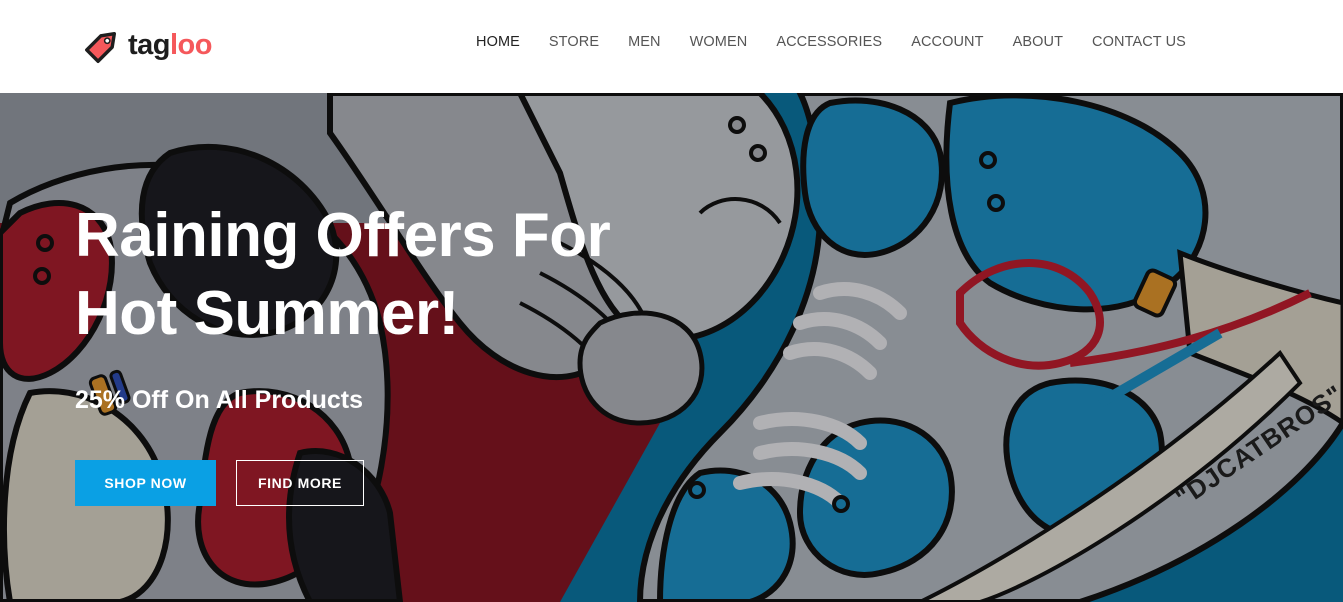 The width and height of the screenshot is (1343, 602). I want to click on nav-item-men: MEN, so click(644, 42).